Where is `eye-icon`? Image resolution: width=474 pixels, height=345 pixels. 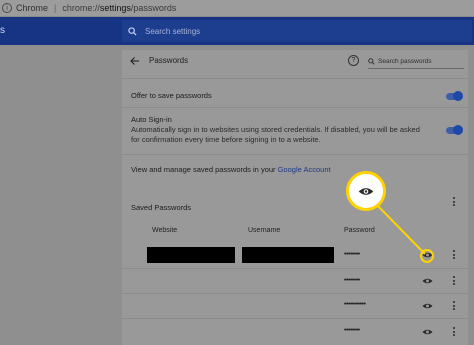
eye-icon is located at coordinates (366, 191).